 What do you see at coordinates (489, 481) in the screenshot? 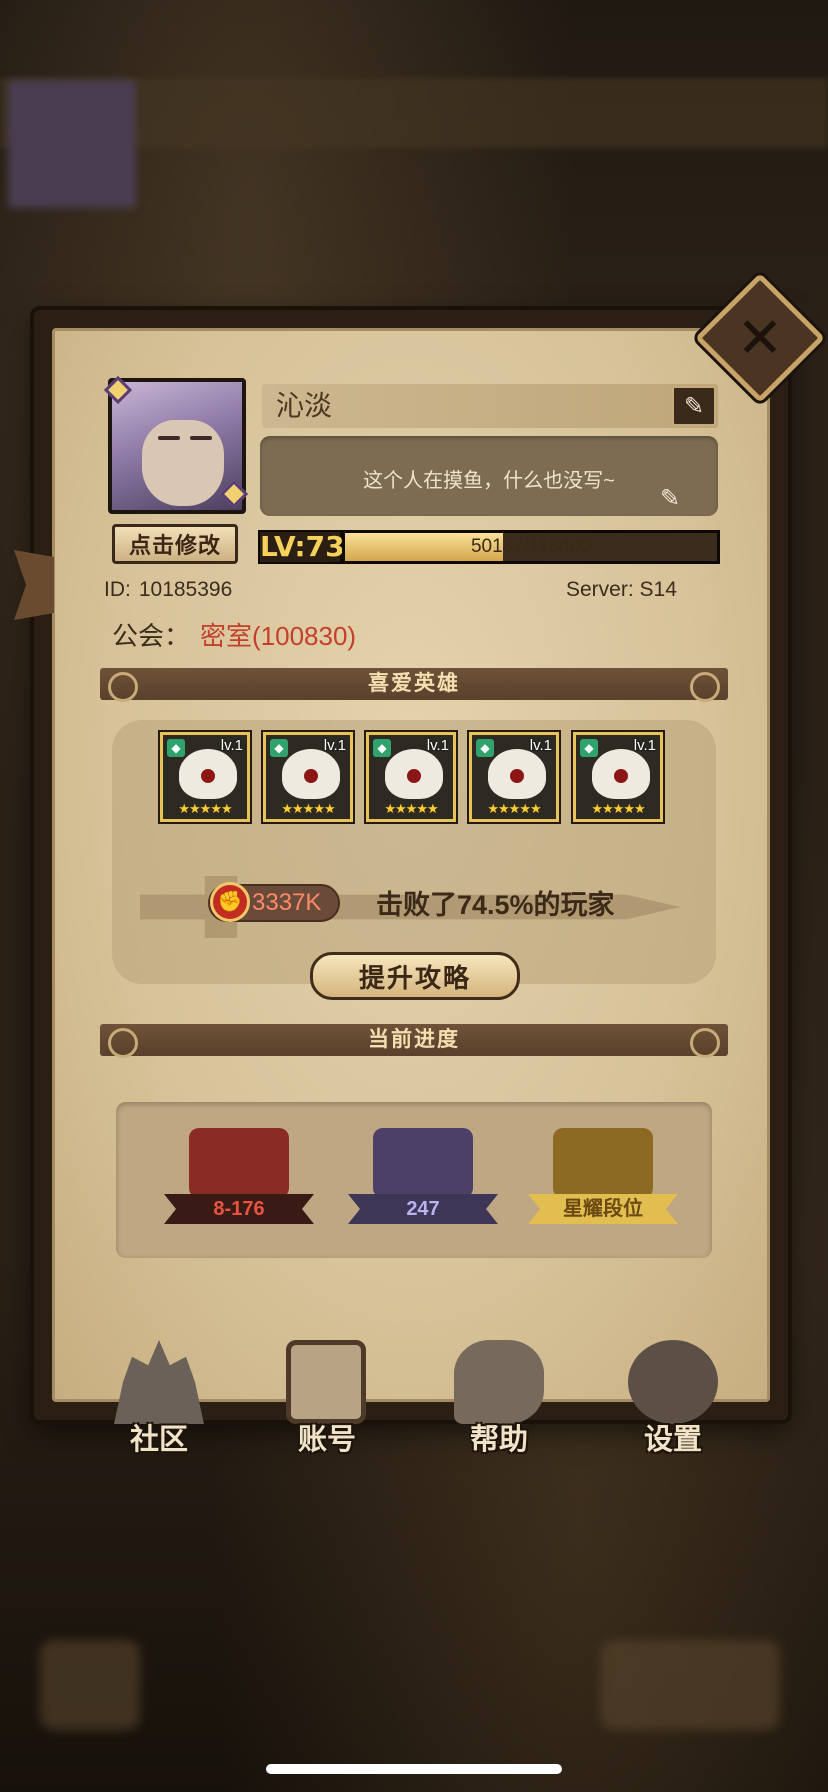
I see `signature-text: 这个人在摸鱼，什么也没写~` at bounding box center [489, 481].